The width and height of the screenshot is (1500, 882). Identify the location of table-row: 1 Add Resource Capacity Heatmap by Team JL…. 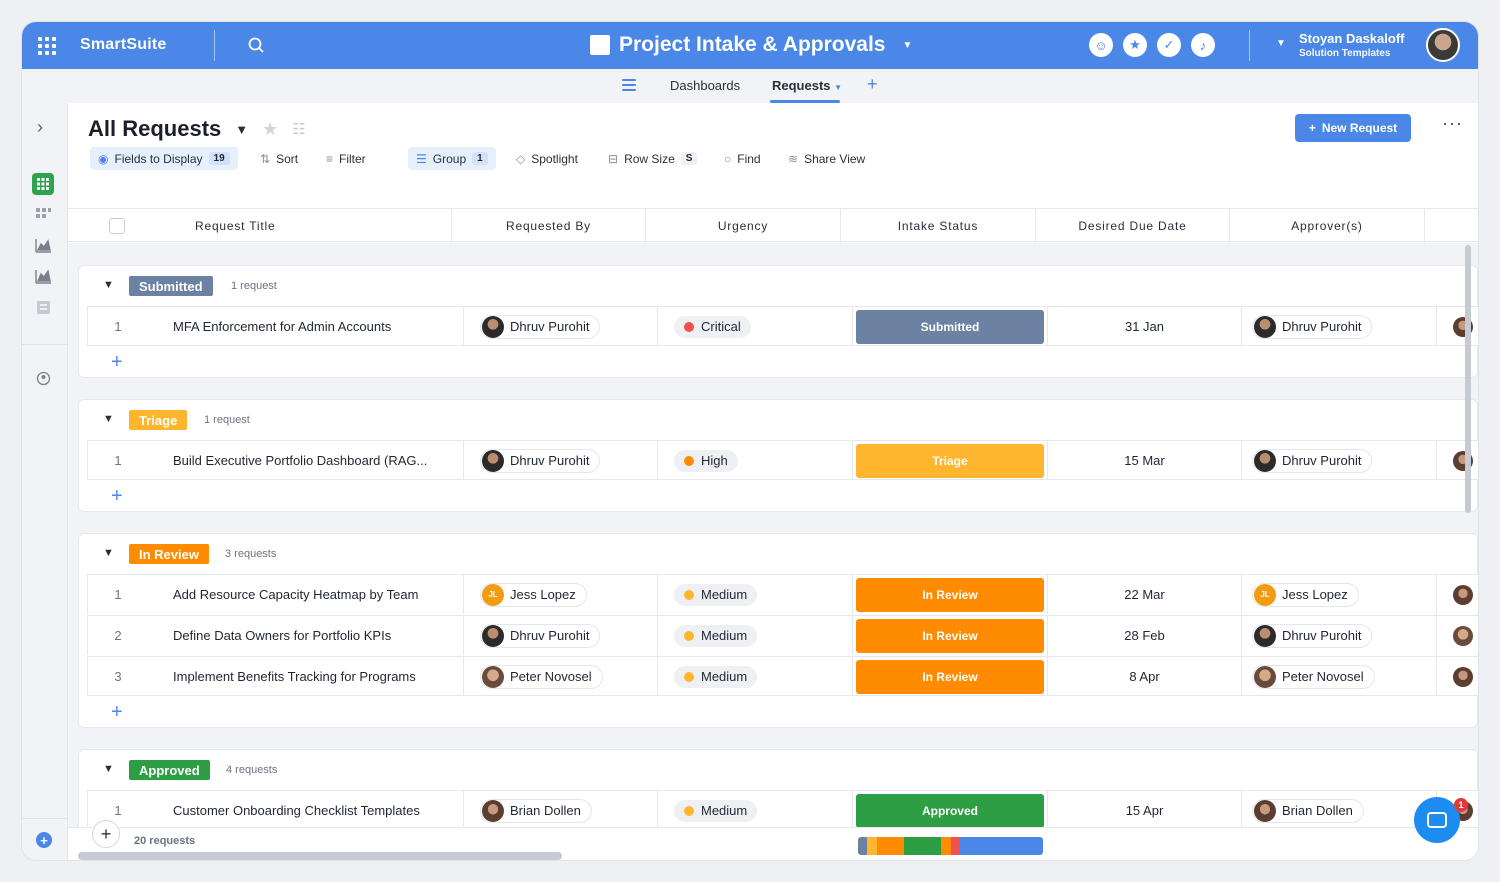
(782, 594).